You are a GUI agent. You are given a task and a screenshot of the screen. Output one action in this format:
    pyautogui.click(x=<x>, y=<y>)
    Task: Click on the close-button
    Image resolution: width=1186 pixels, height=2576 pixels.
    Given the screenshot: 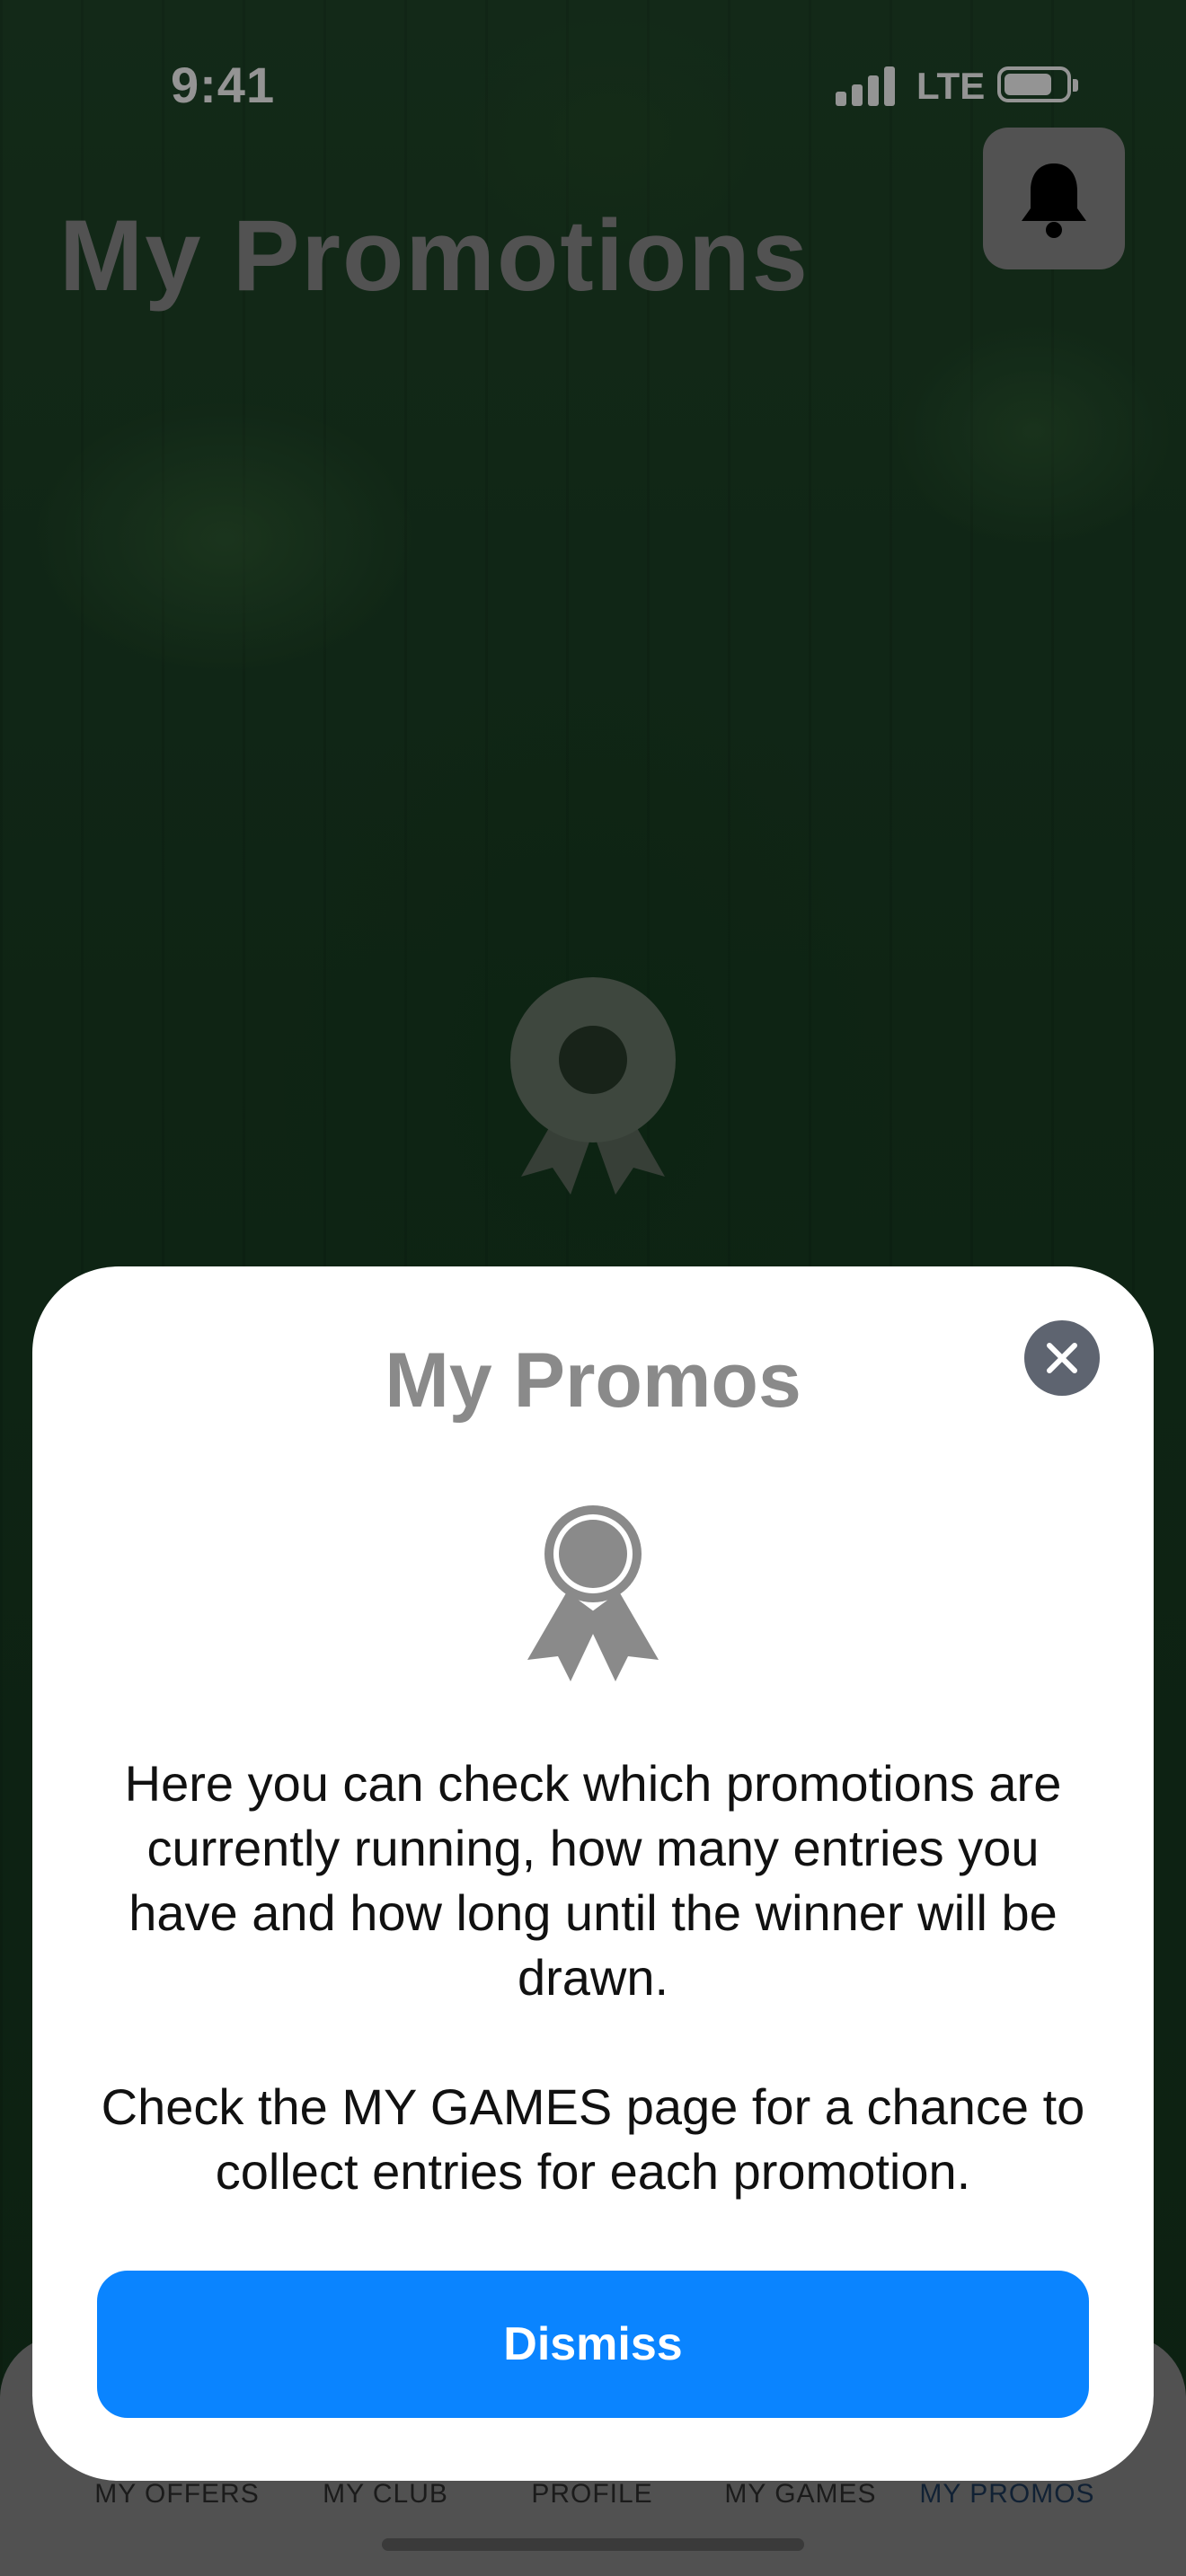 What is the action you would take?
    pyautogui.click(x=1062, y=1358)
    